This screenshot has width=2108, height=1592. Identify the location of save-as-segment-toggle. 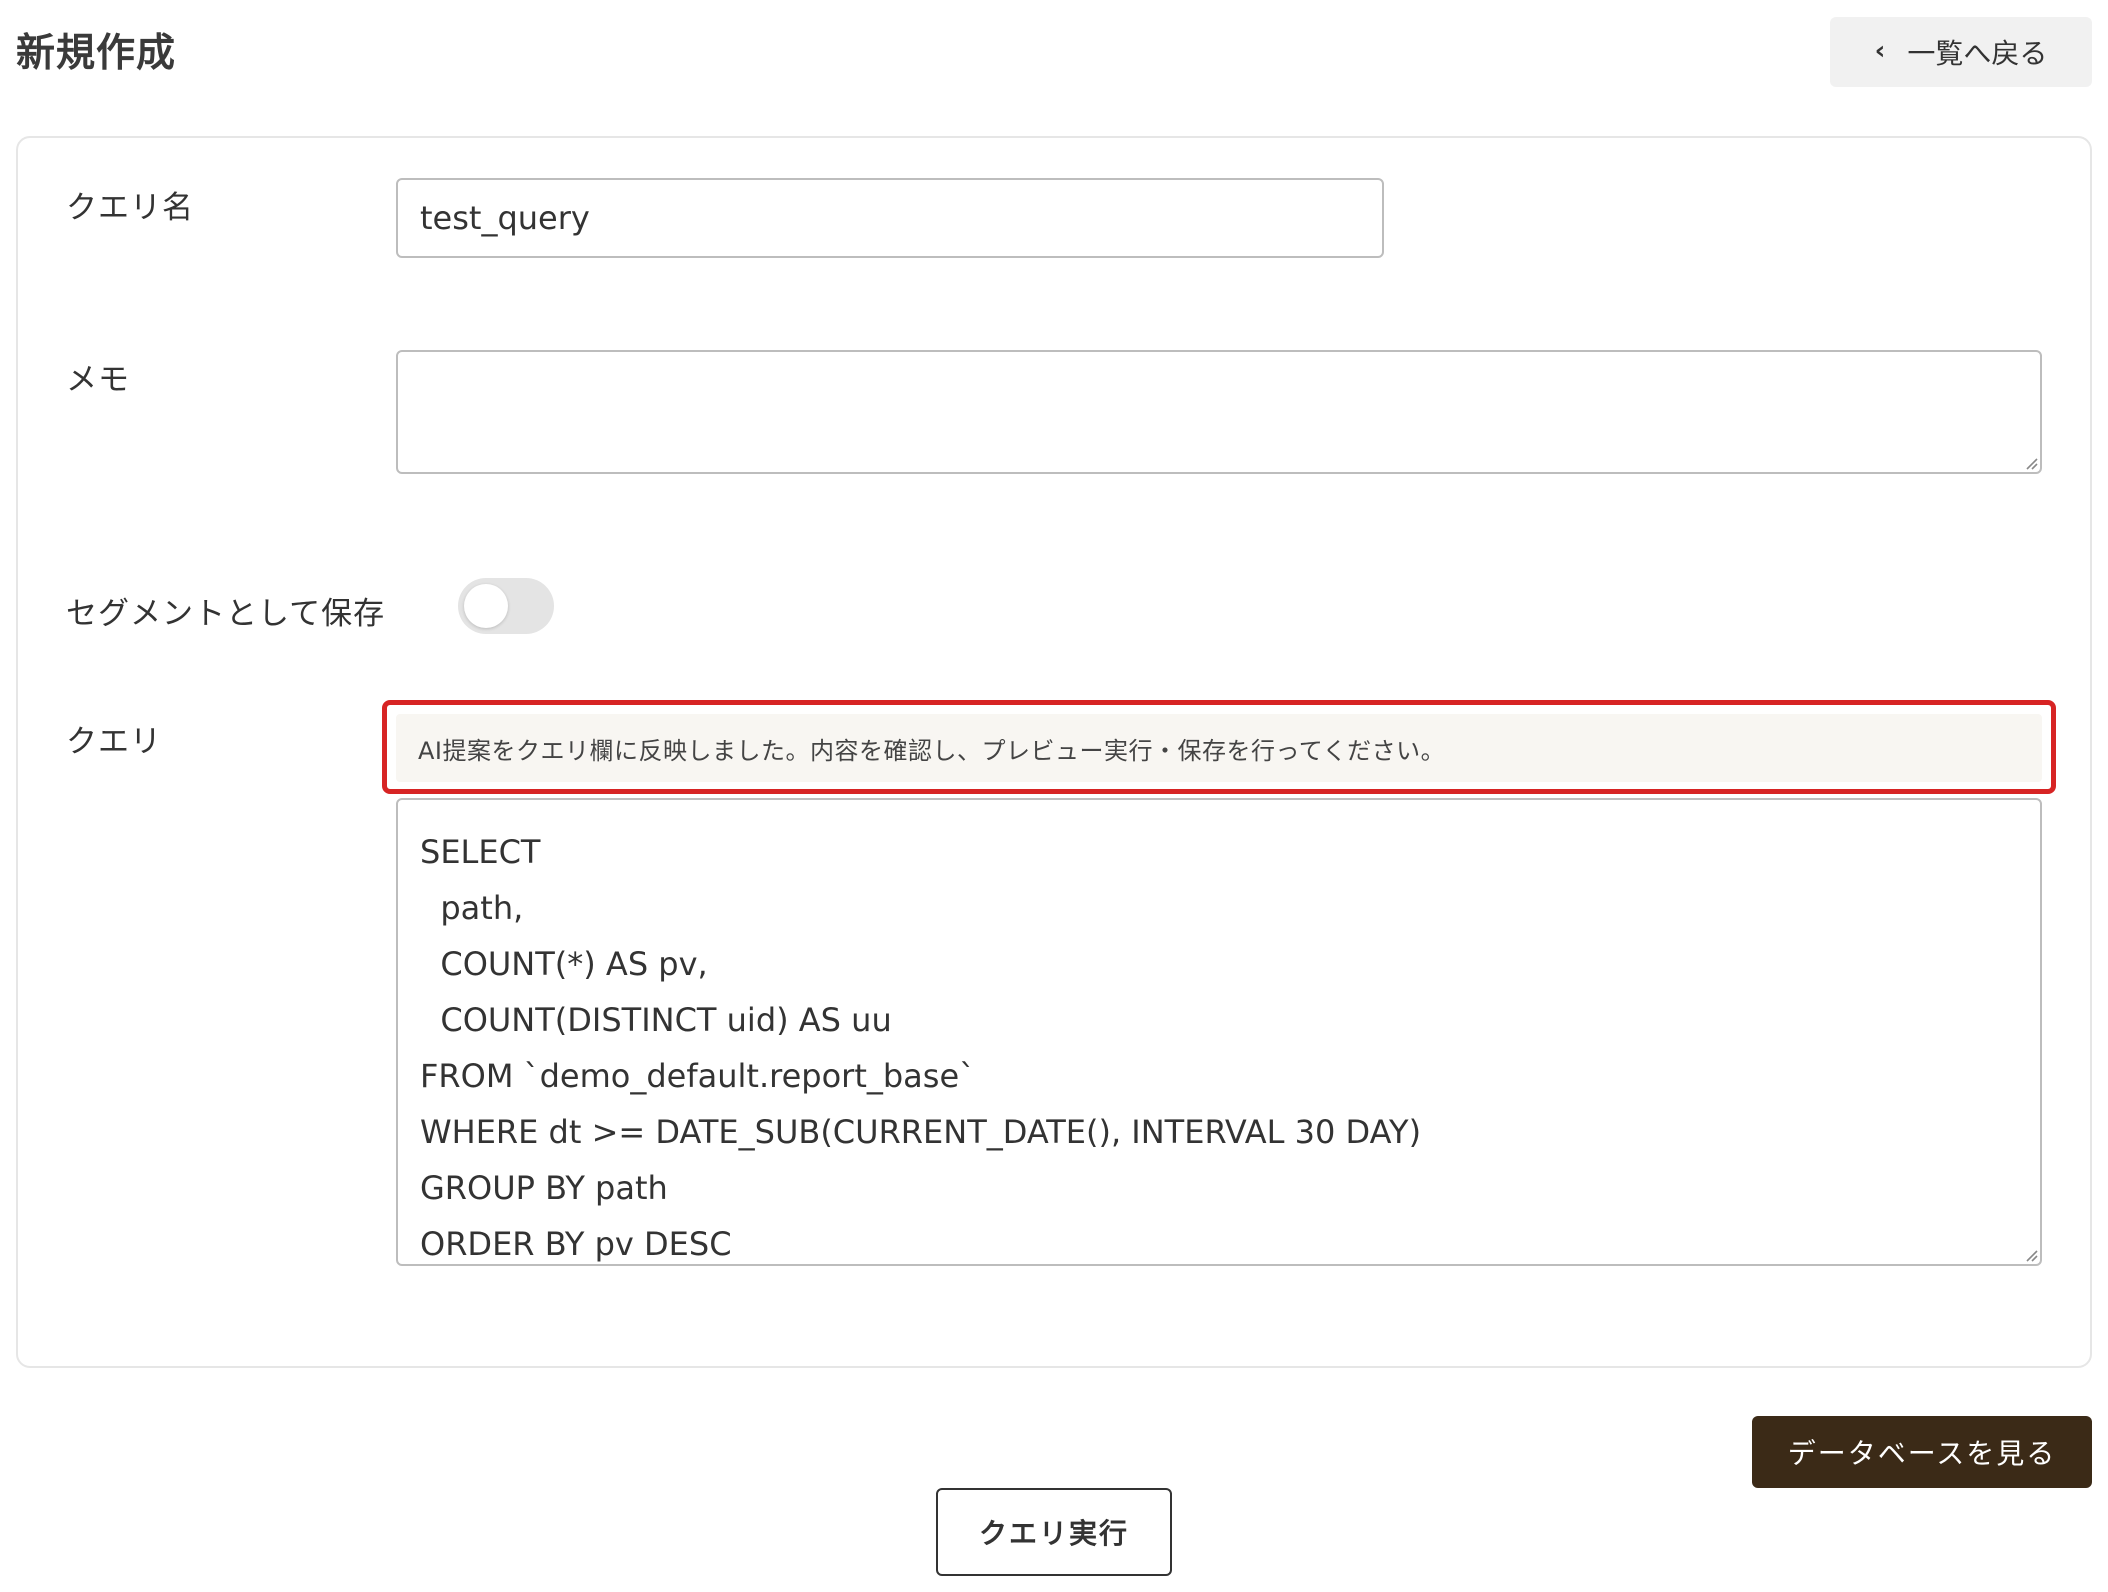
(506, 606).